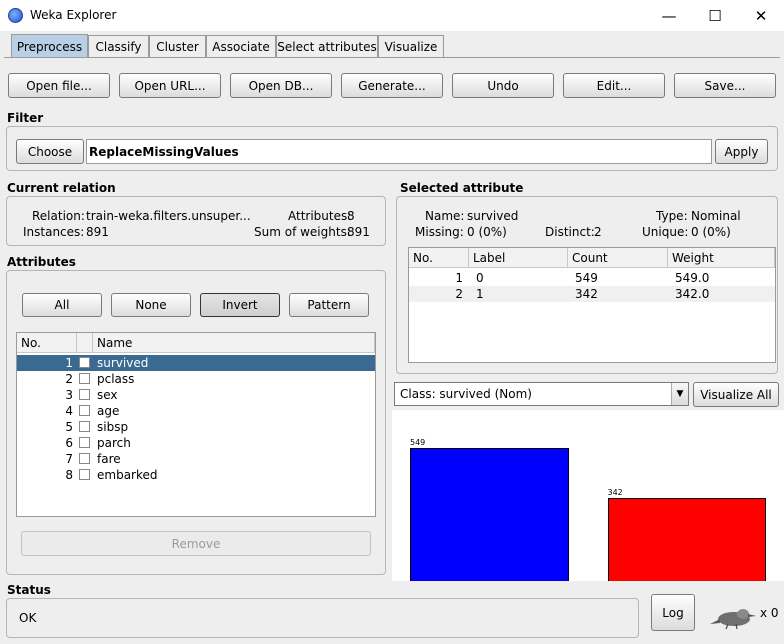 This screenshot has height=644, width=784. What do you see at coordinates (240, 305) in the screenshot?
I see `invert-selection-button: Invert` at bounding box center [240, 305].